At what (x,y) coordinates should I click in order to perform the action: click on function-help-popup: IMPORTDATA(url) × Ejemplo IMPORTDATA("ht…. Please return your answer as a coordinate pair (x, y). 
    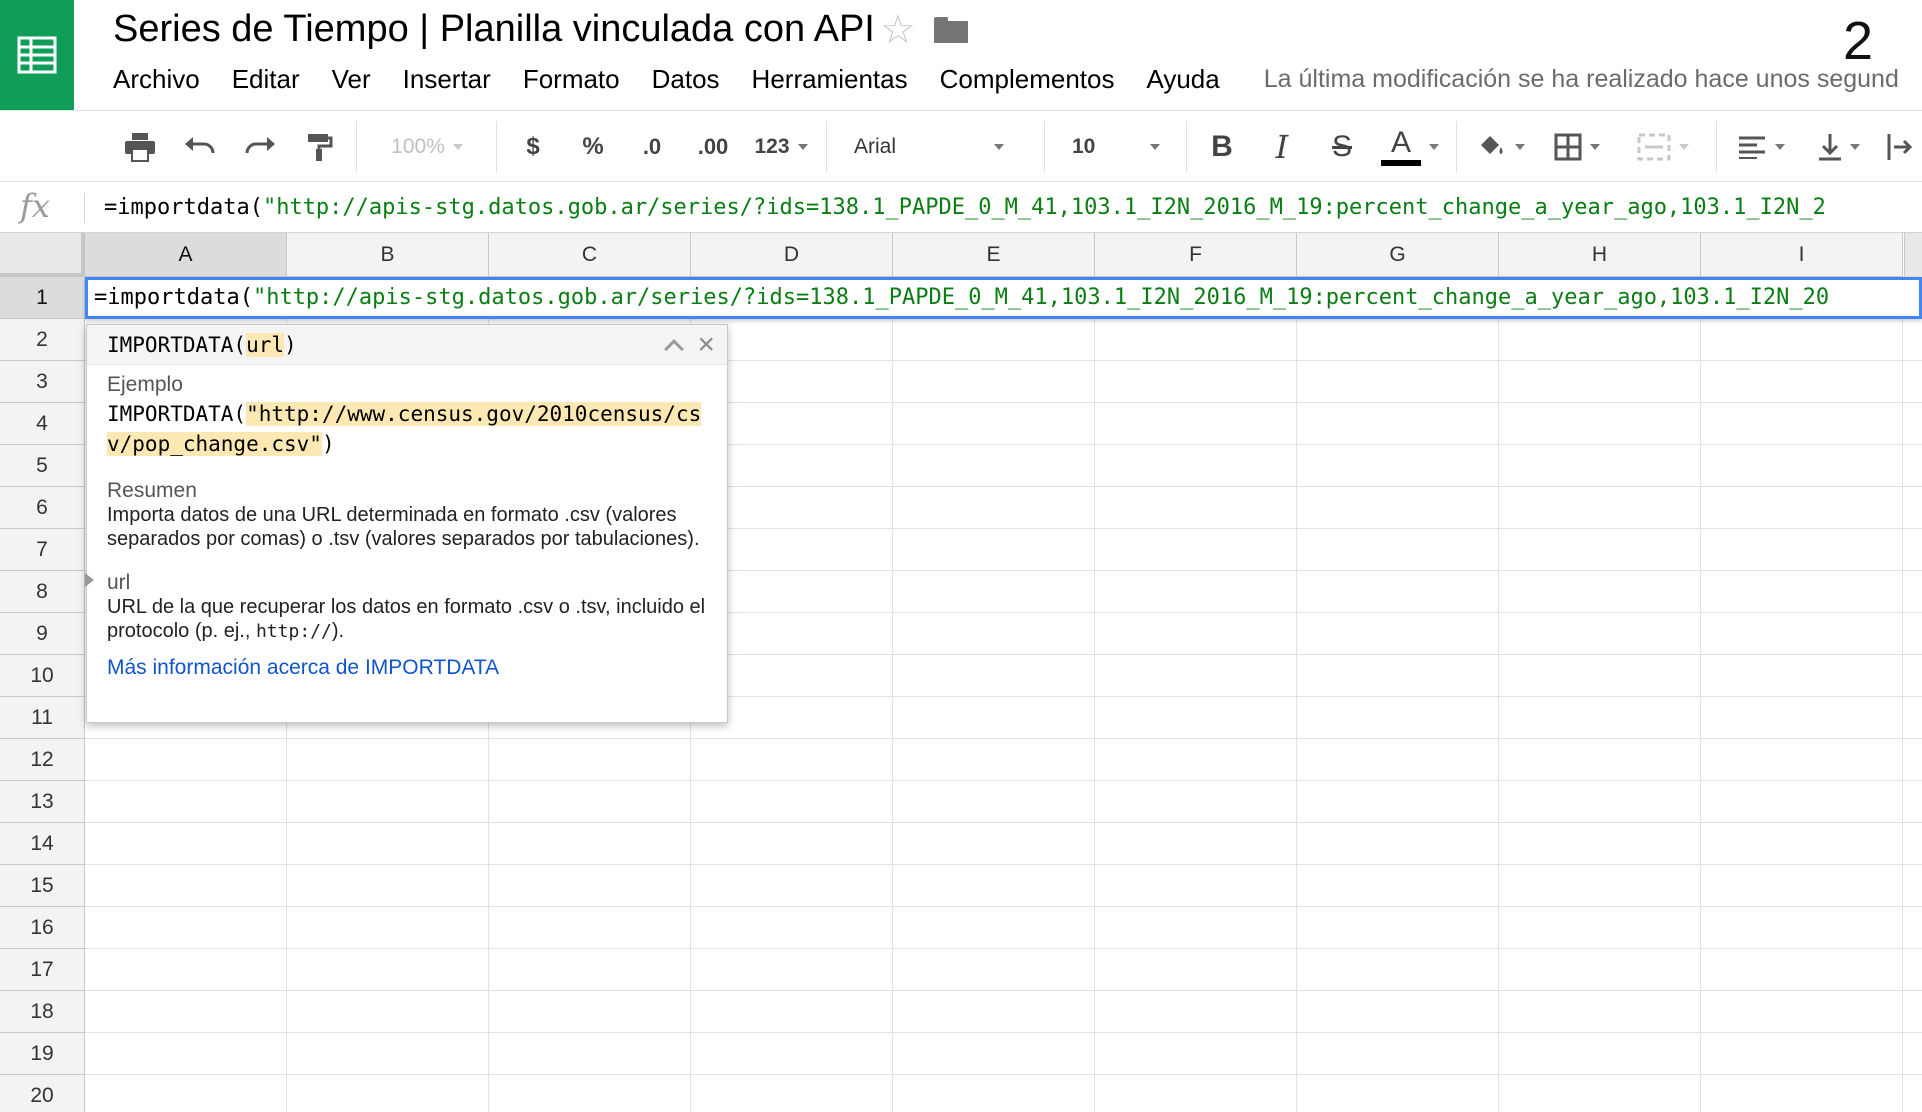
    Looking at the image, I should click on (406, 523).